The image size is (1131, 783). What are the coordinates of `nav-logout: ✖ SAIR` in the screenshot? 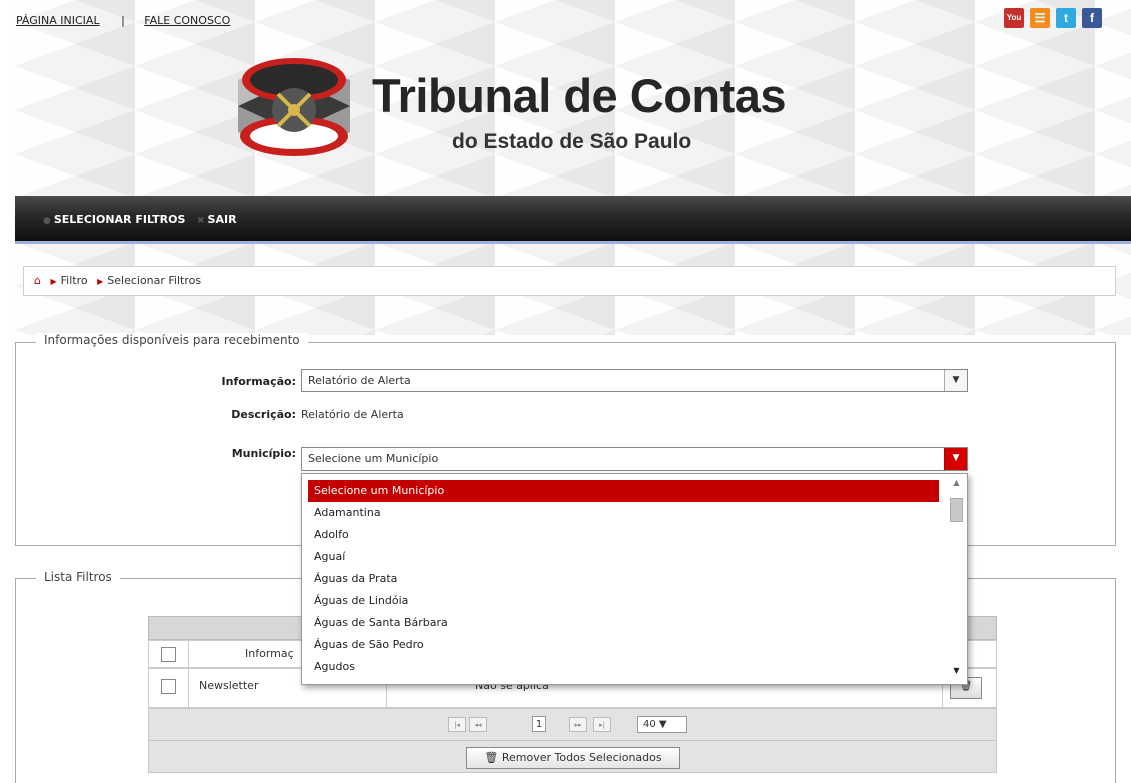 It's located at (217, 219).